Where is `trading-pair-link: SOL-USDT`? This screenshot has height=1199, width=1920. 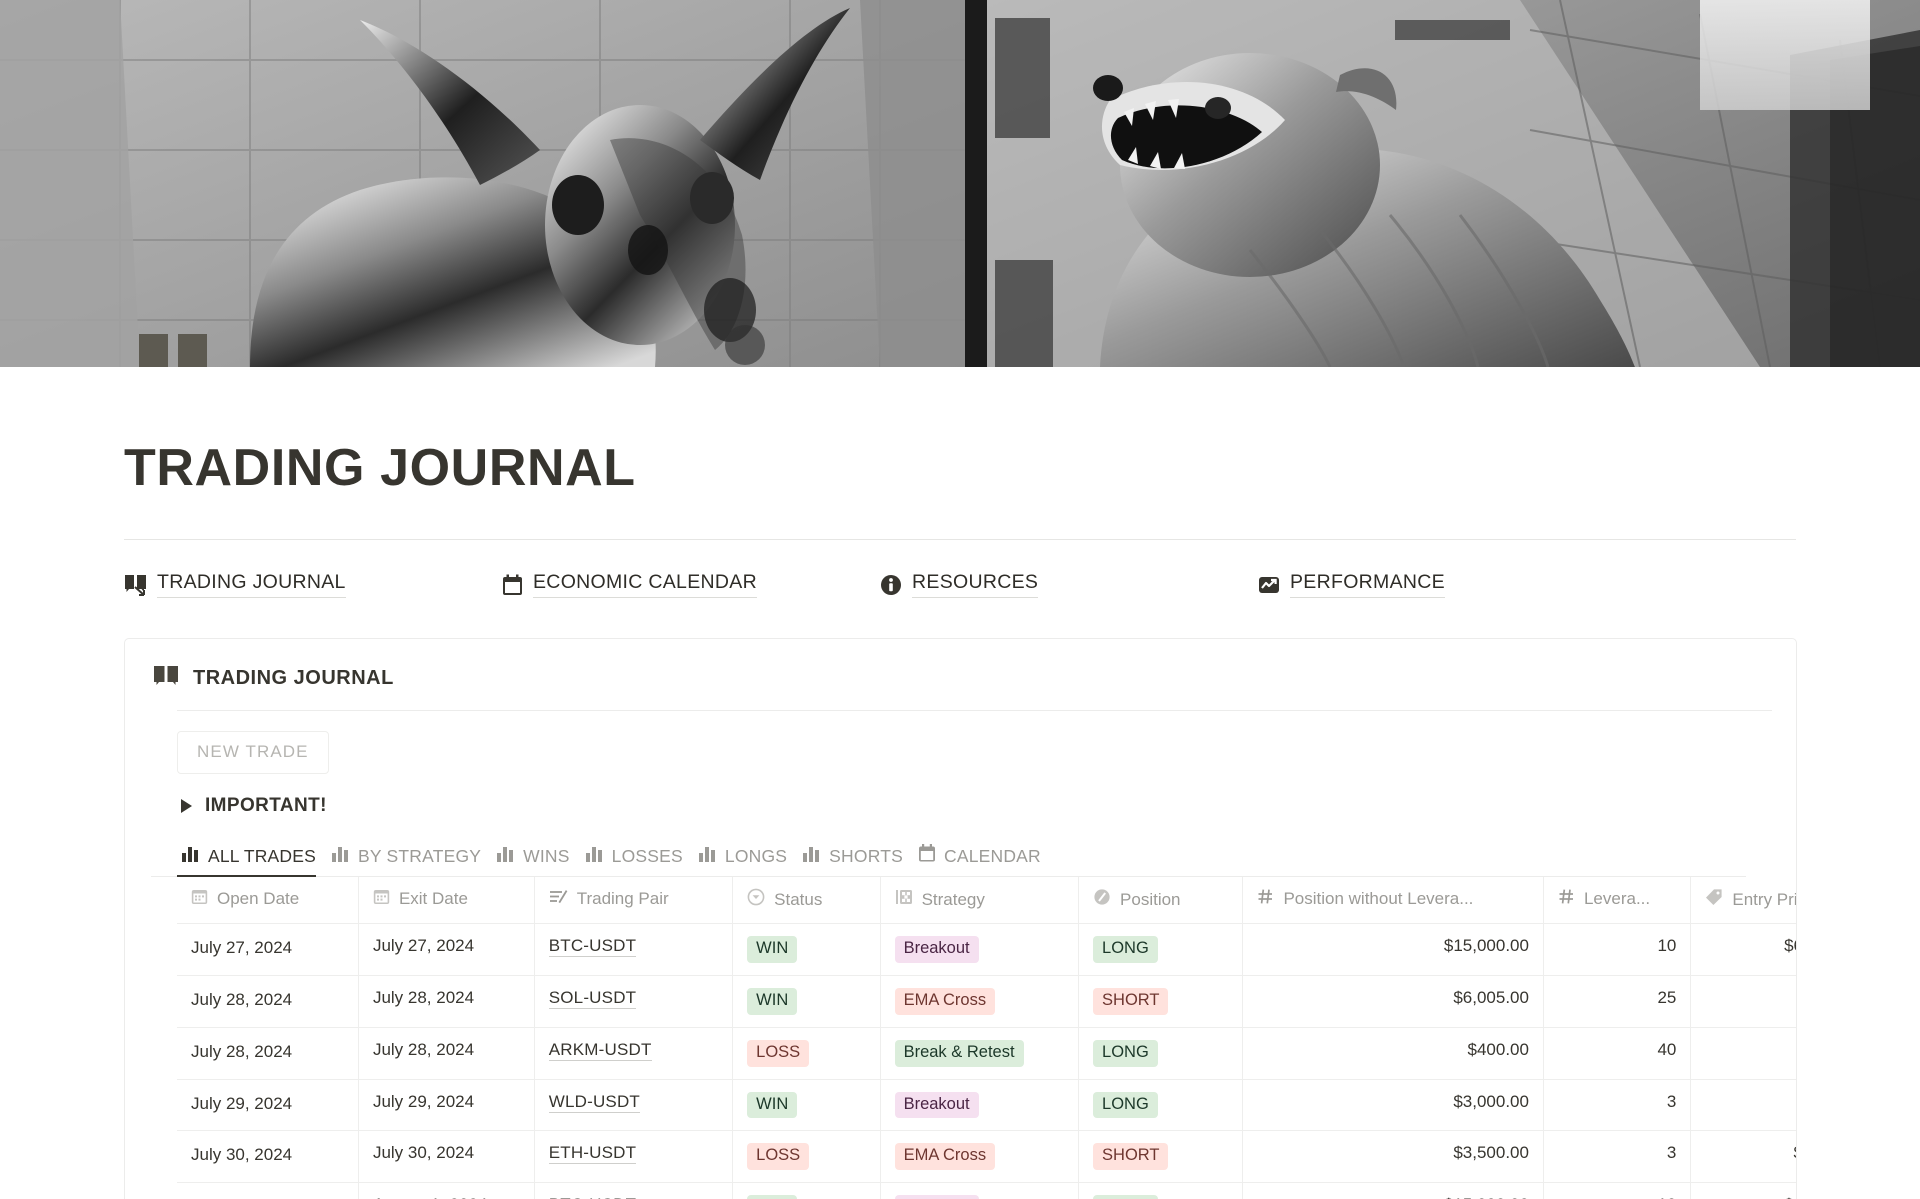 trading-pair-link: SOL-USDT is located at coordinates (592, 999).